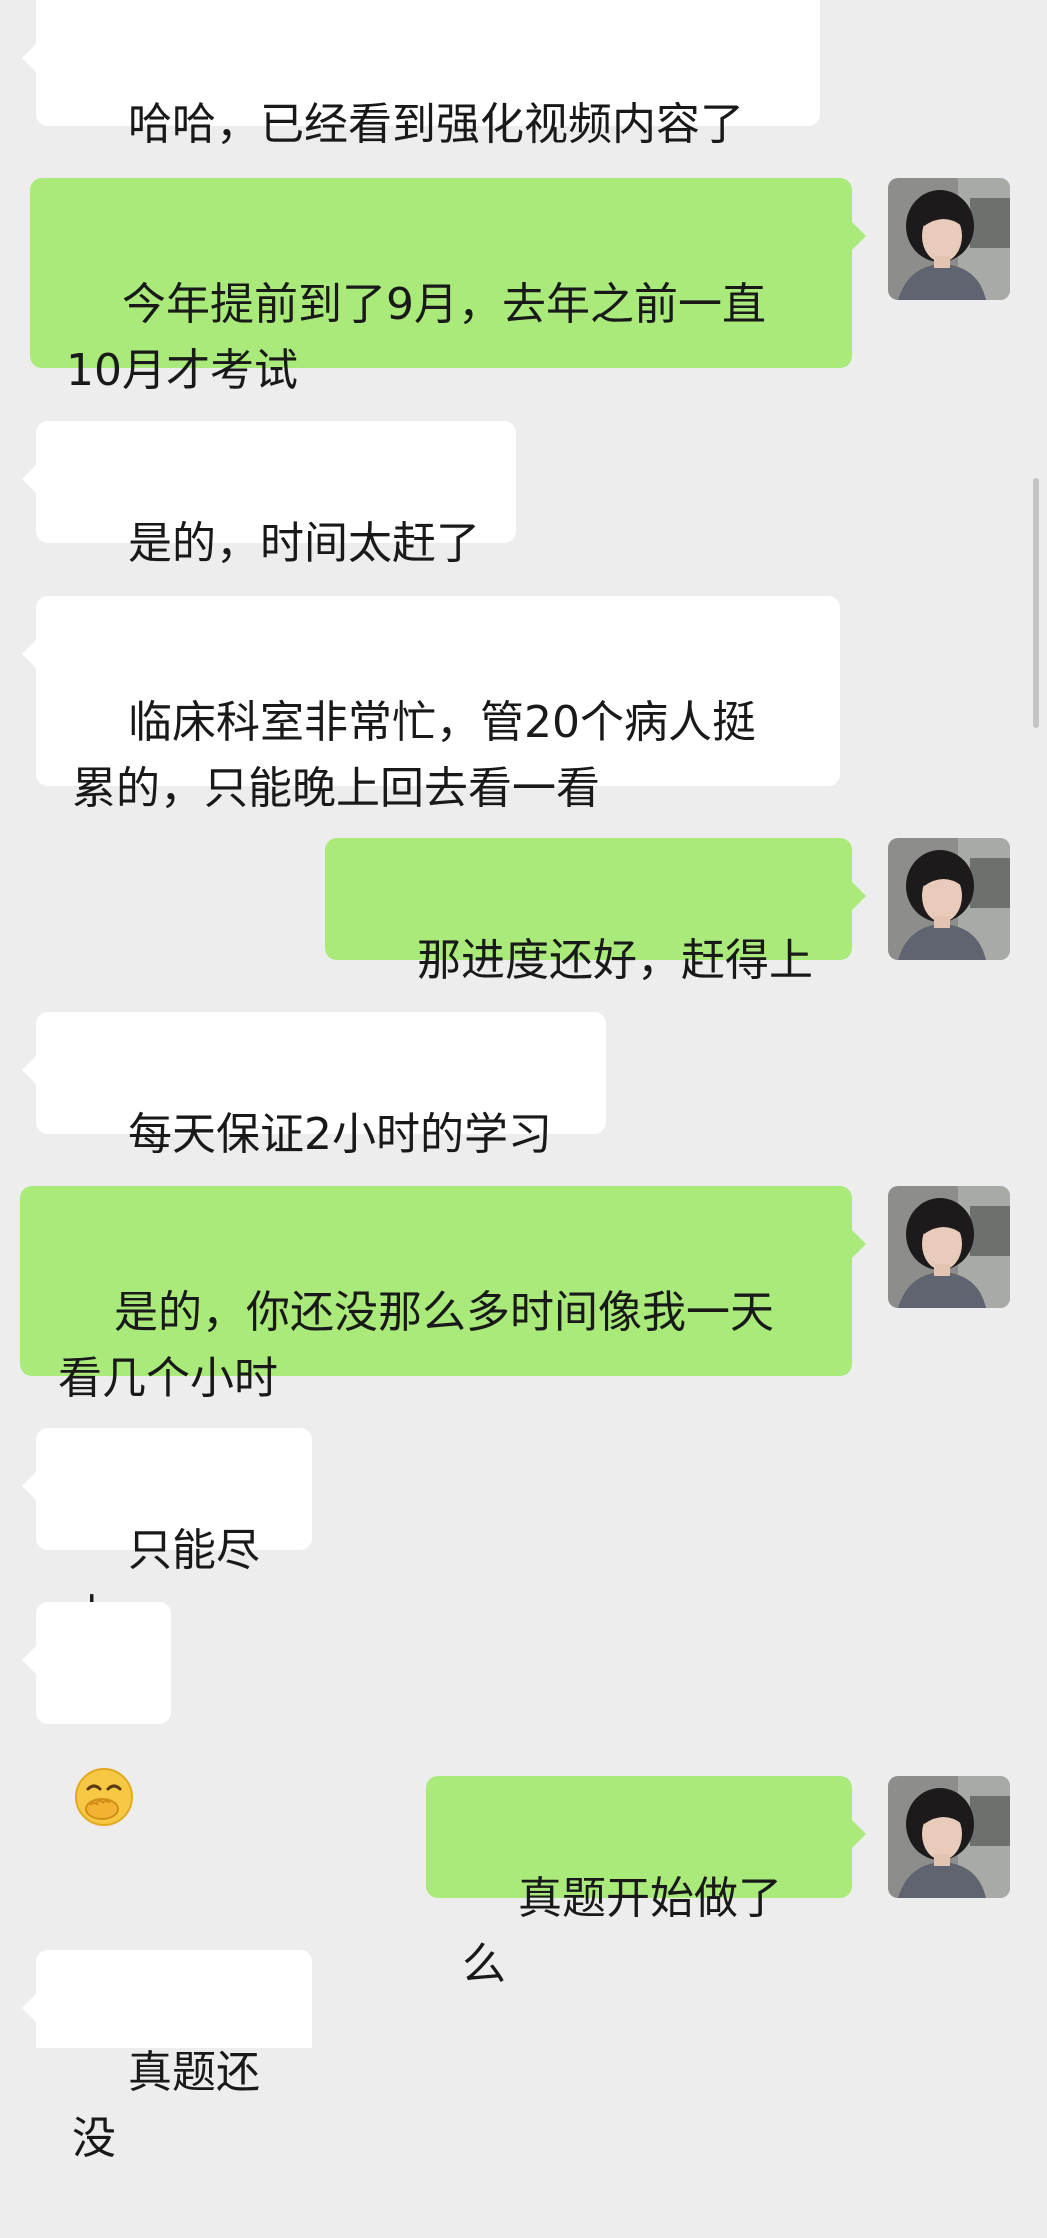  What do you see at coordinates (421, 75) in the screenshot?
I see `incoming-message-bubble: 哈哈，已经看到强化视频内容了` at bounding box center [421, 75].